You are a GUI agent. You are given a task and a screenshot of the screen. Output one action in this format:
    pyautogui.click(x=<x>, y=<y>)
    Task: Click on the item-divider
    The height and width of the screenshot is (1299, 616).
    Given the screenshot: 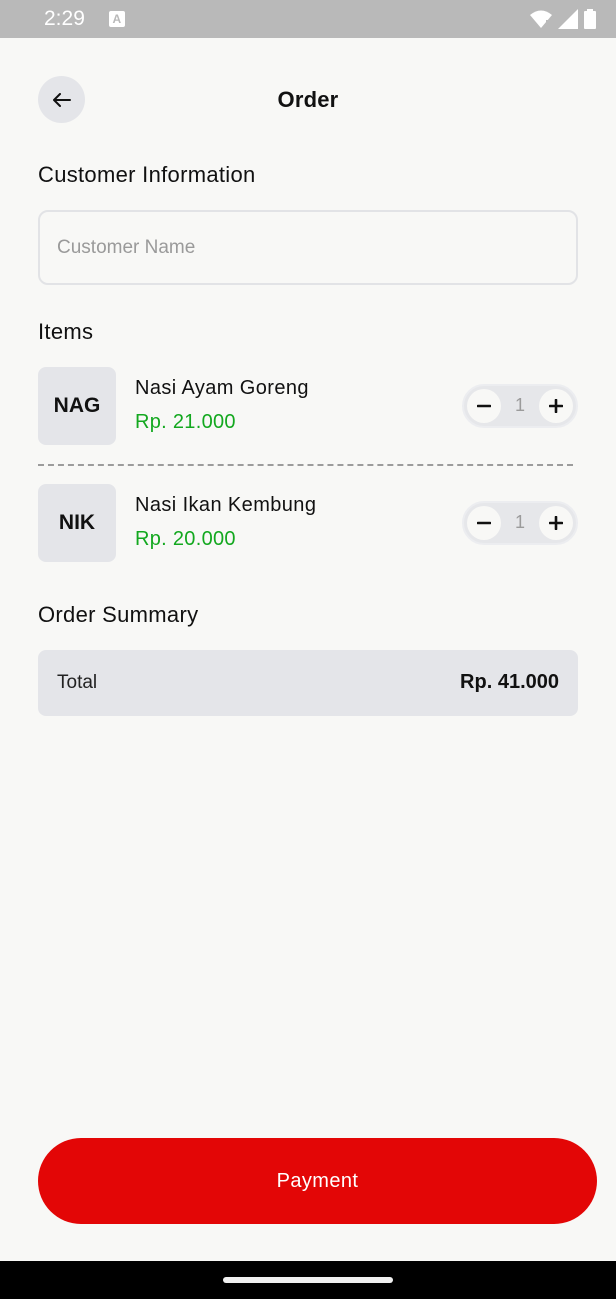 What is the action you would take?
    pyautogui.click(x=305, y=465)
    